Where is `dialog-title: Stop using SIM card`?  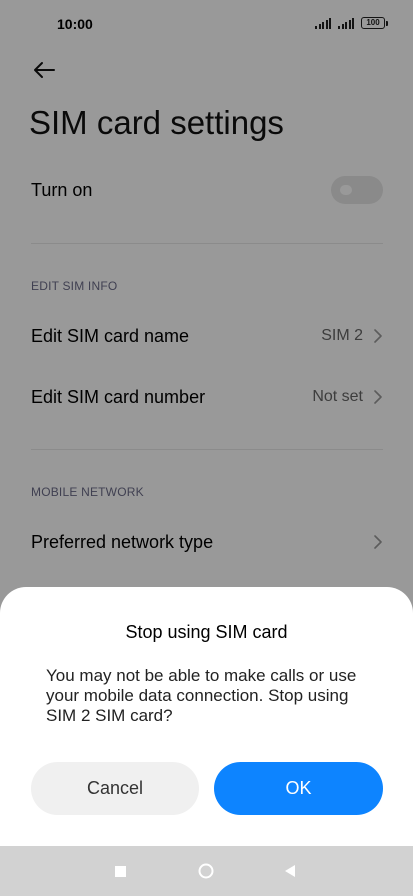
dialog-title: Stop using SIM card is located at coordinates (206, 632).